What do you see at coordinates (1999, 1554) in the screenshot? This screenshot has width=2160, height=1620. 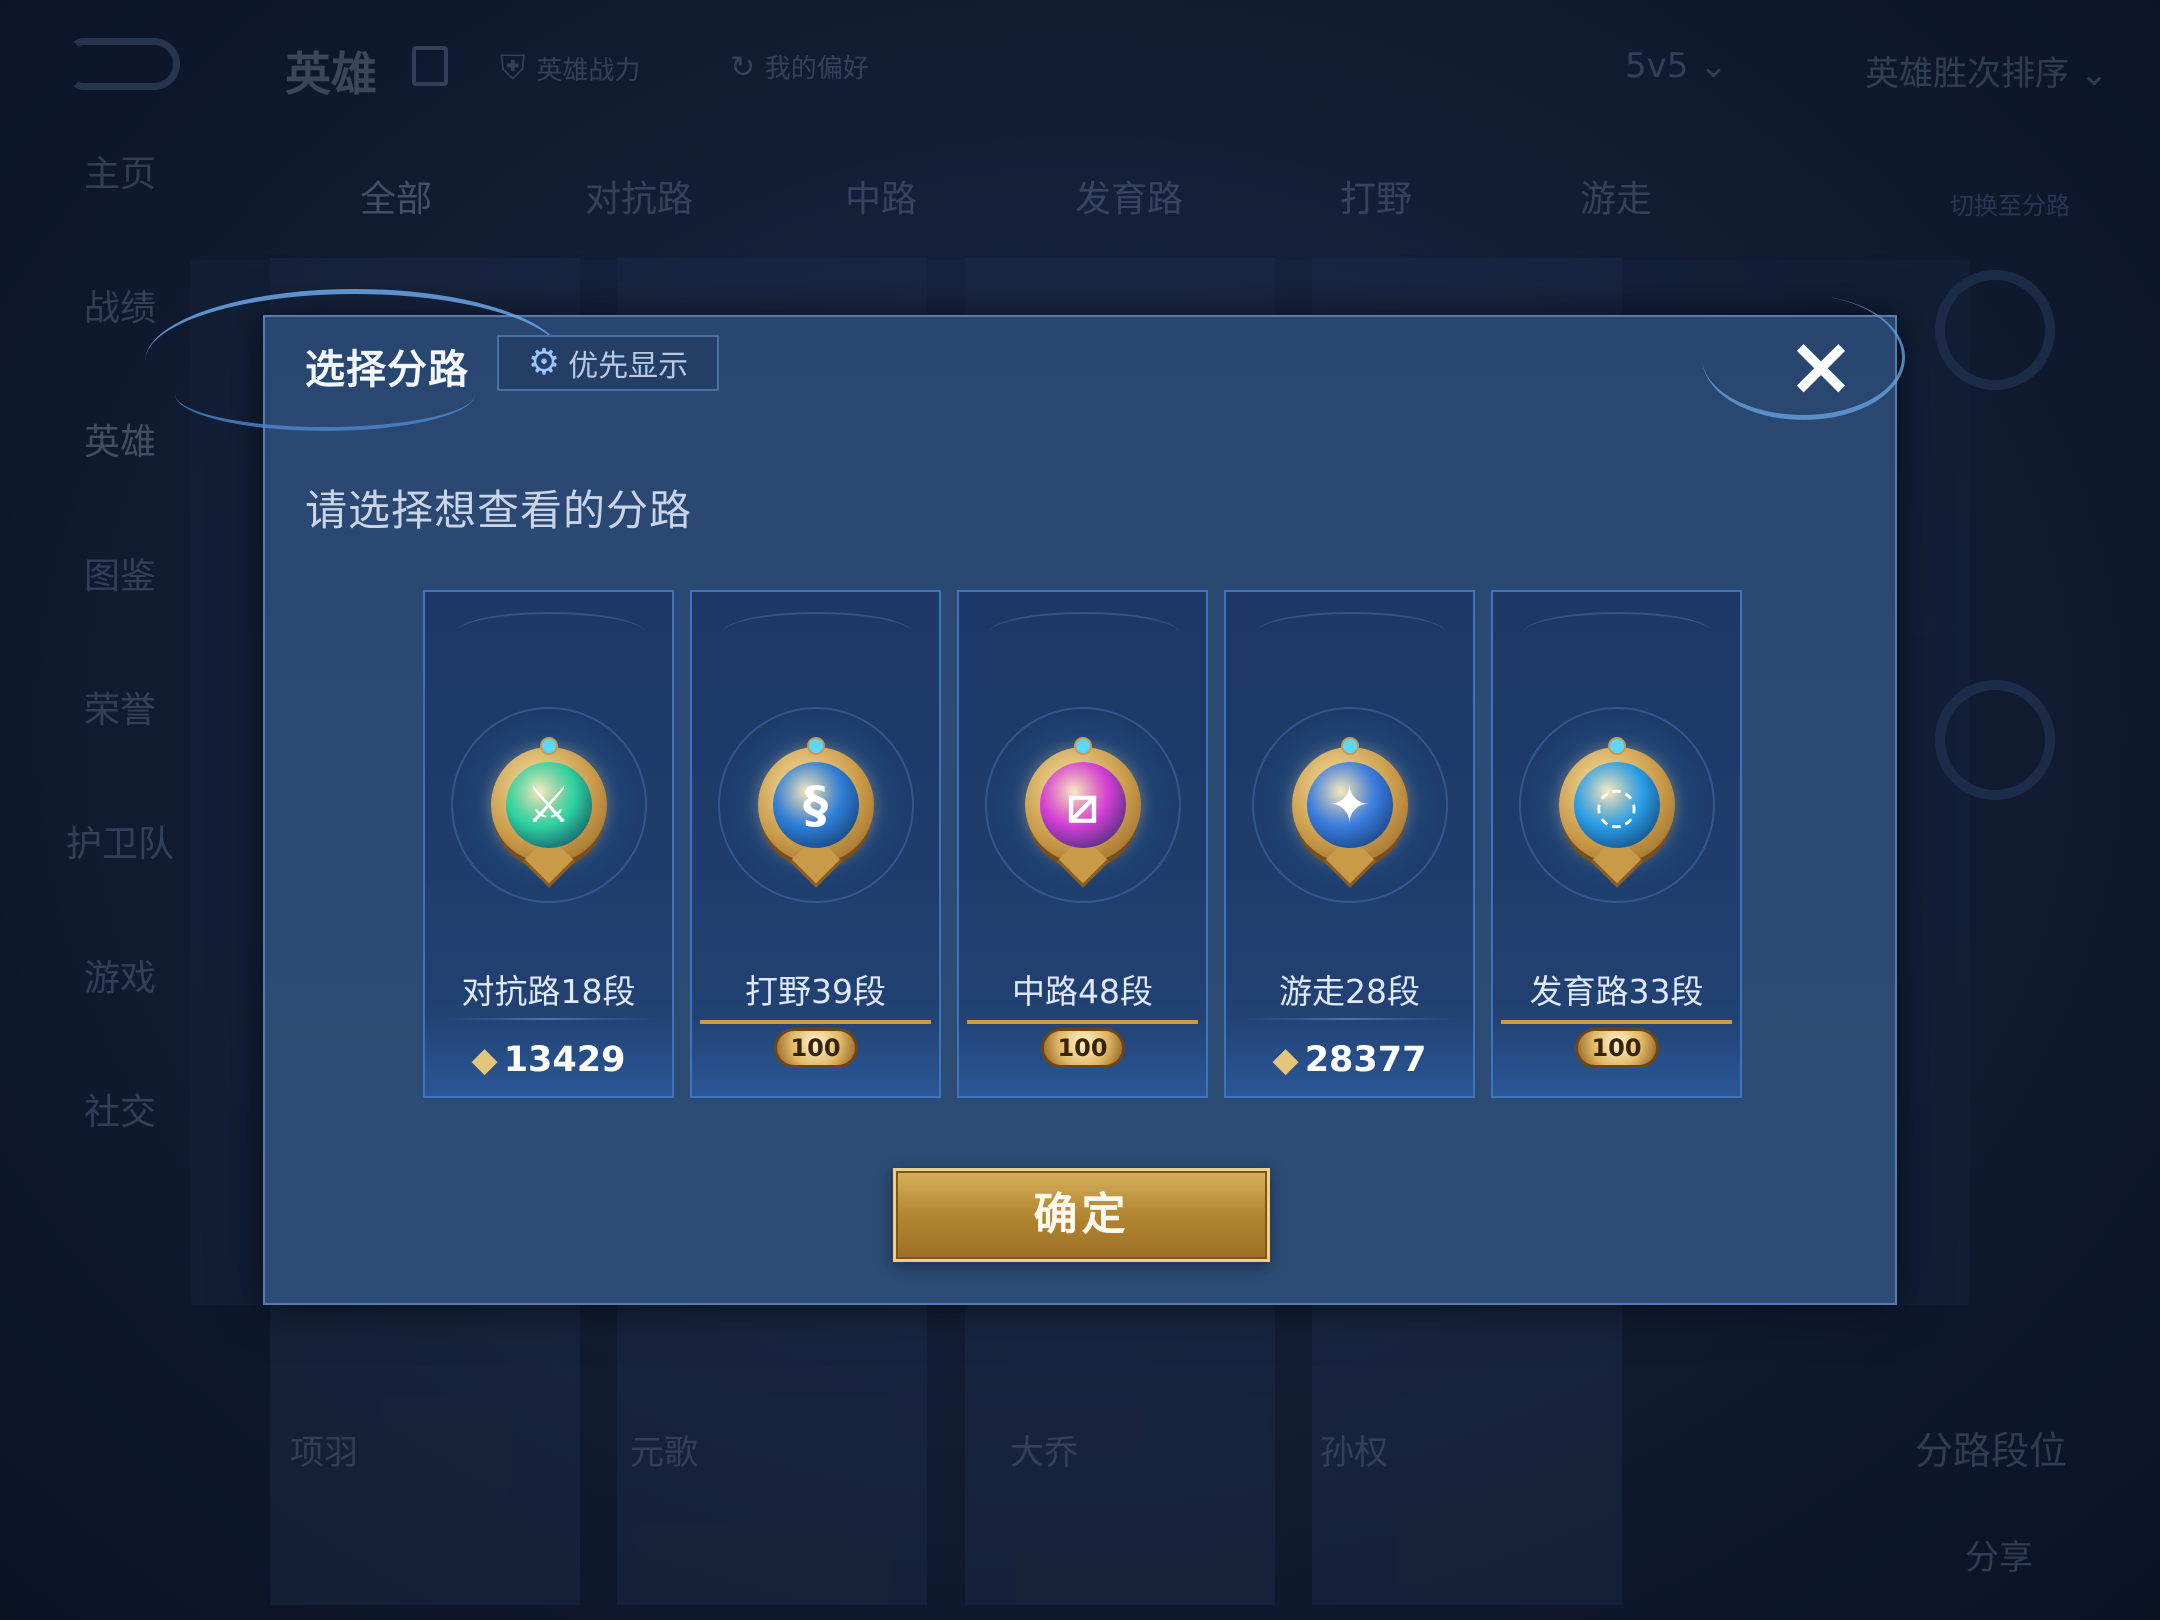 I see `share-button: 分享` at bounding box center [1999, 1554].